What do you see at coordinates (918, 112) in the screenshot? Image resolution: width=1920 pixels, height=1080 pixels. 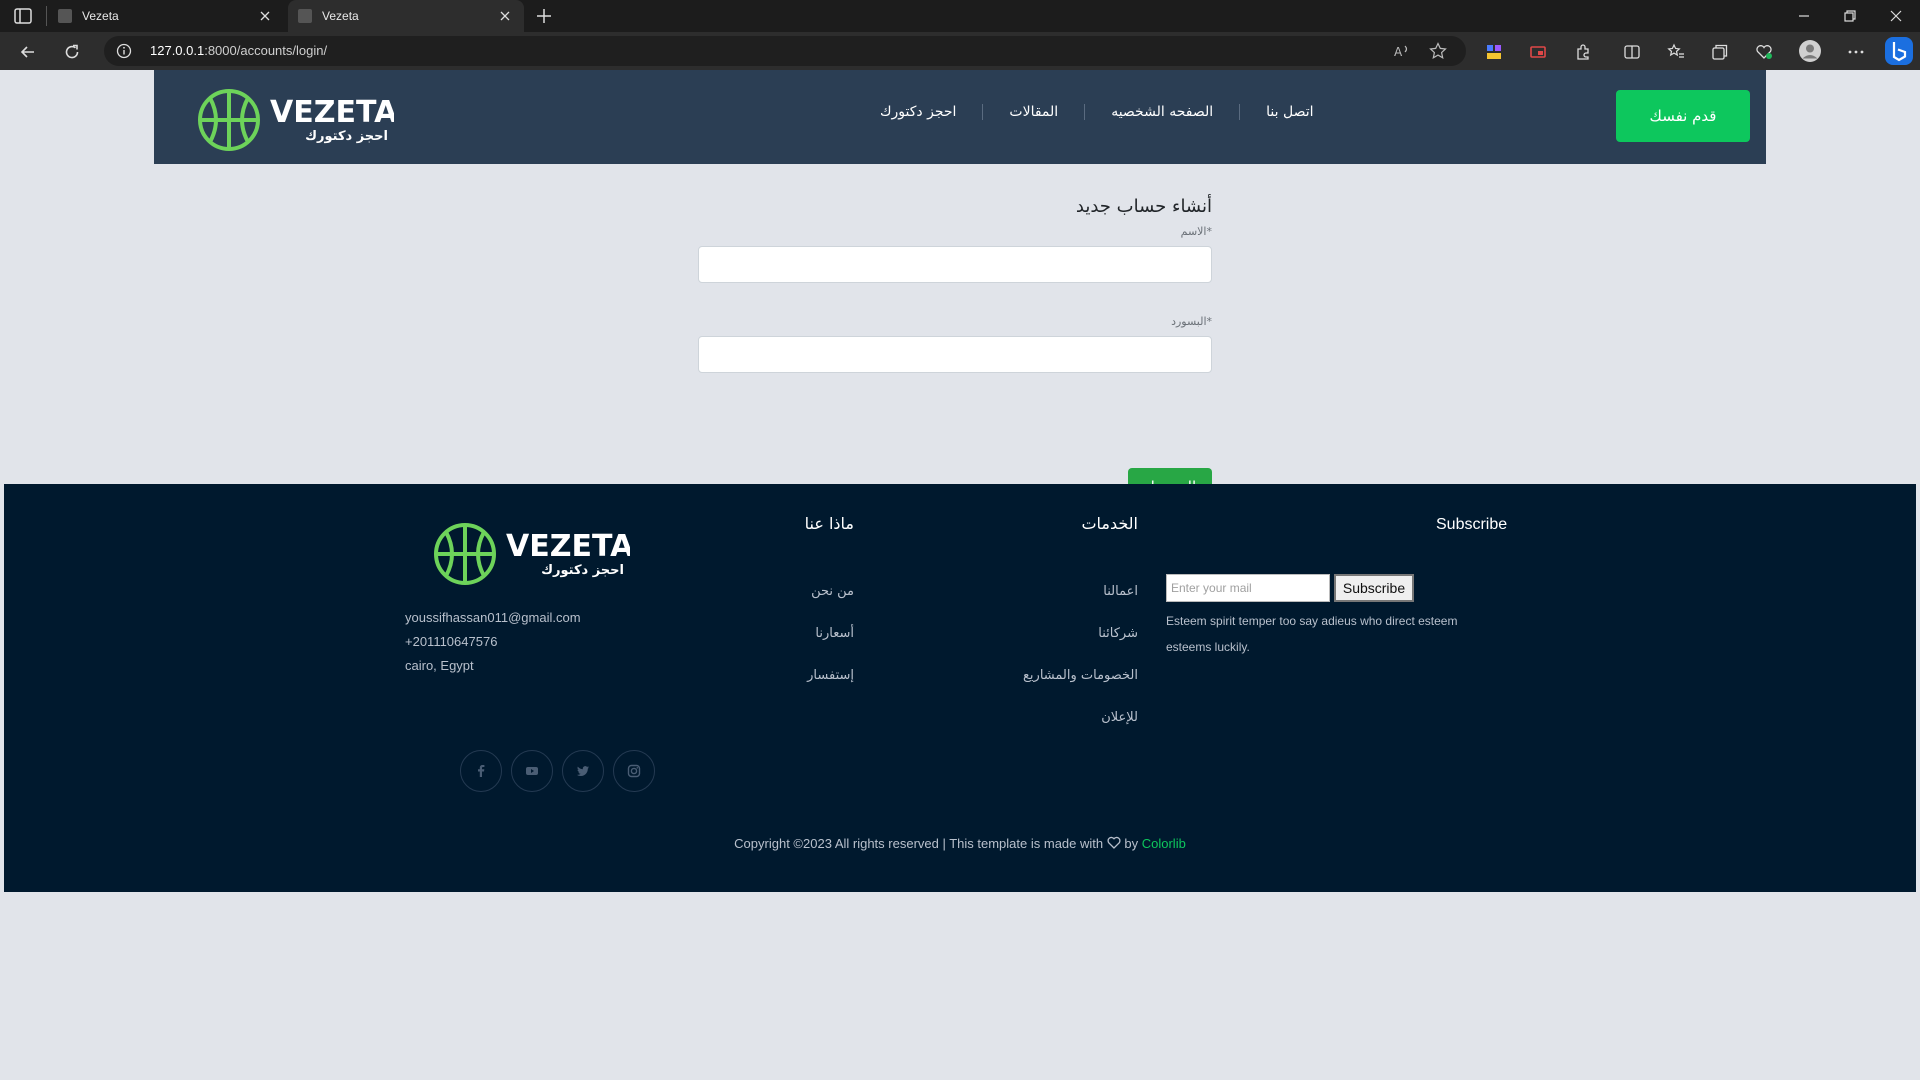 I see `nav-link-book-doctor: احجز دكتورك` at bounding box center [918, 112].